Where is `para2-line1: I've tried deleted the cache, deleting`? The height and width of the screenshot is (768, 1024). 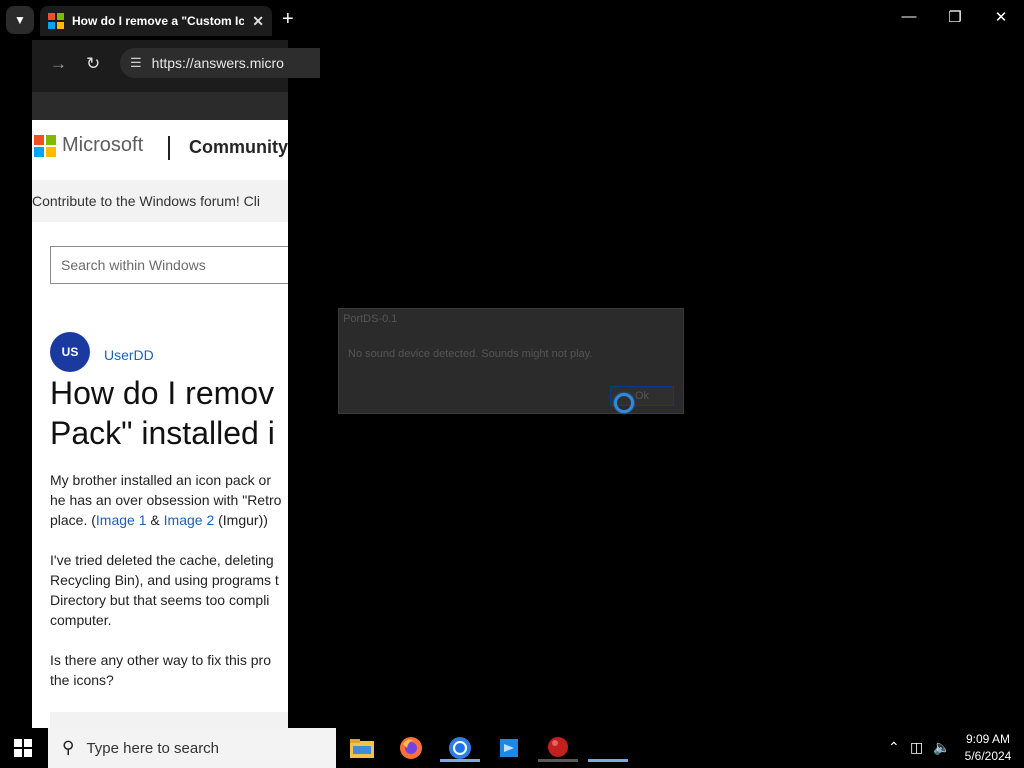
para2-line1: I've tried deleted the cache, deleting is located at coordinates (162, 560).